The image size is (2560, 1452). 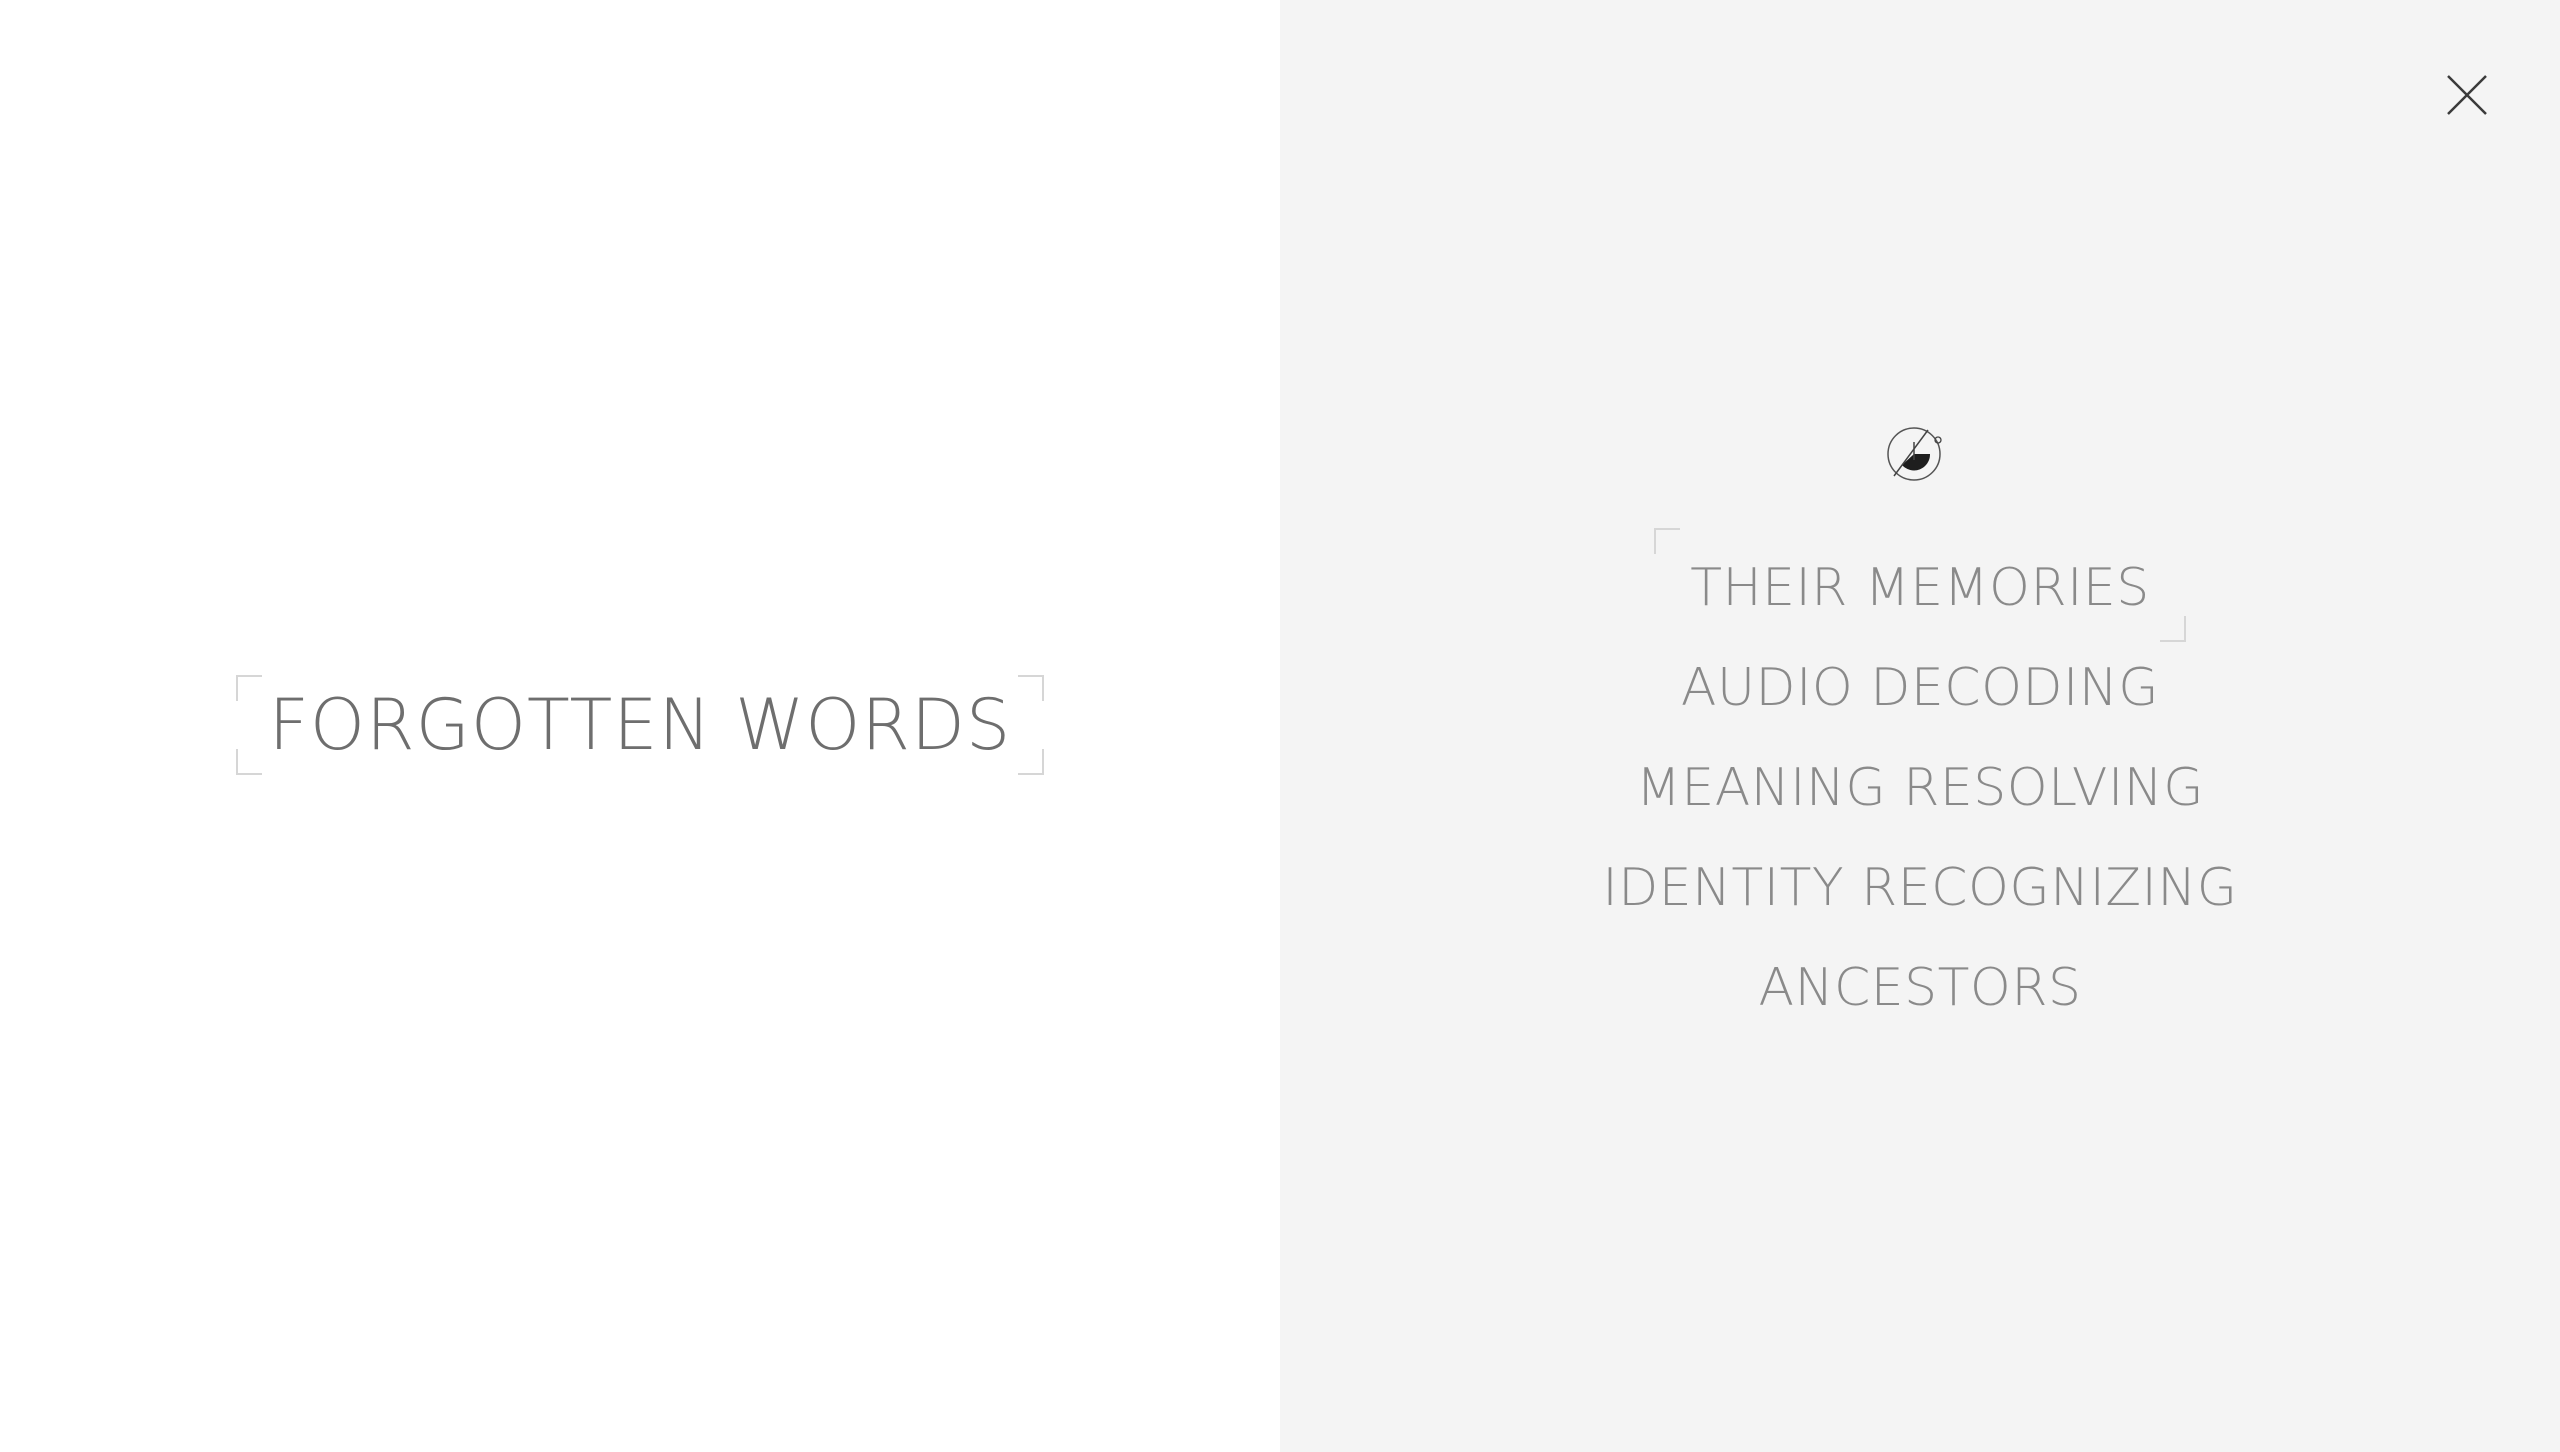 I want to click on menu-item-label: AUDIO DECODING, so click(x=1920, y=688).